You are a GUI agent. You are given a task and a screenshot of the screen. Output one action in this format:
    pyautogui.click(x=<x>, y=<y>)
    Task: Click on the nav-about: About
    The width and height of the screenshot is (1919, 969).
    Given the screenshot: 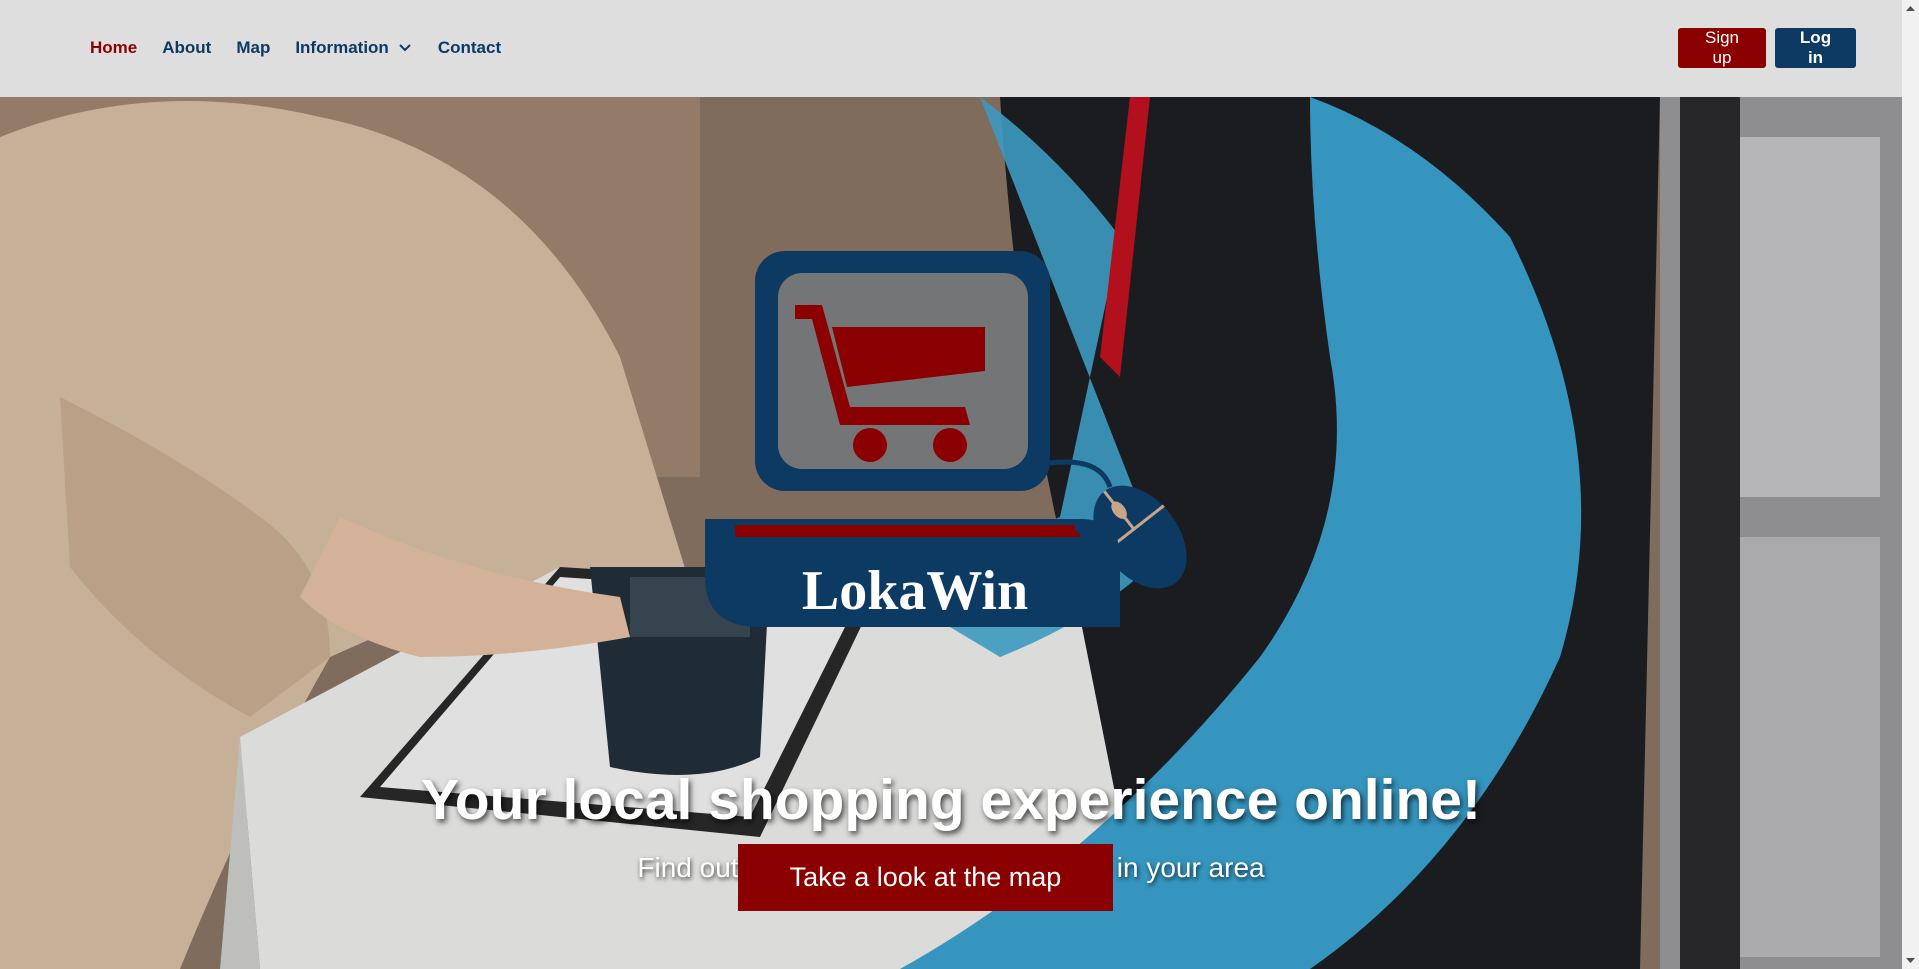 What is the action you would take?
    pyautogui.click(x=186, y=48)
    